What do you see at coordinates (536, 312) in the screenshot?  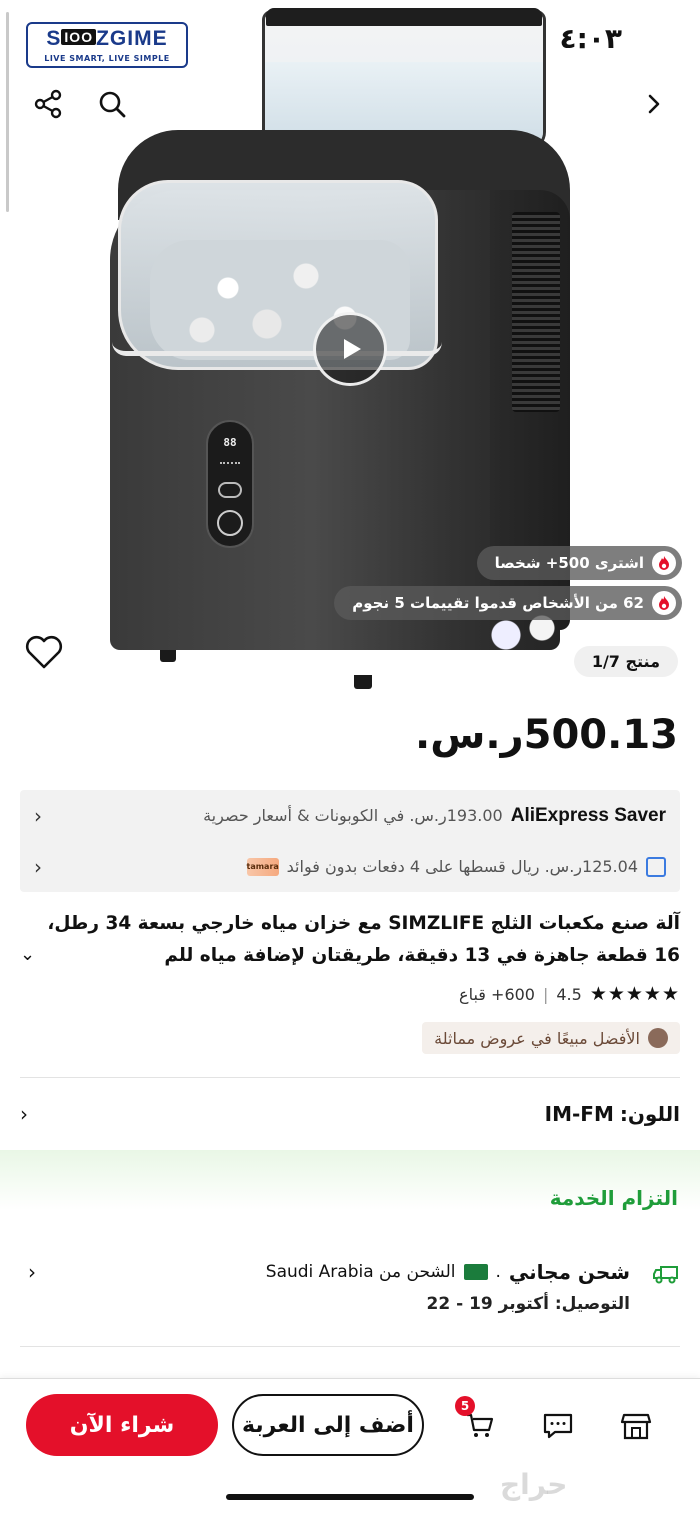 I see `machine-vent` at bounding box center [536, 312].